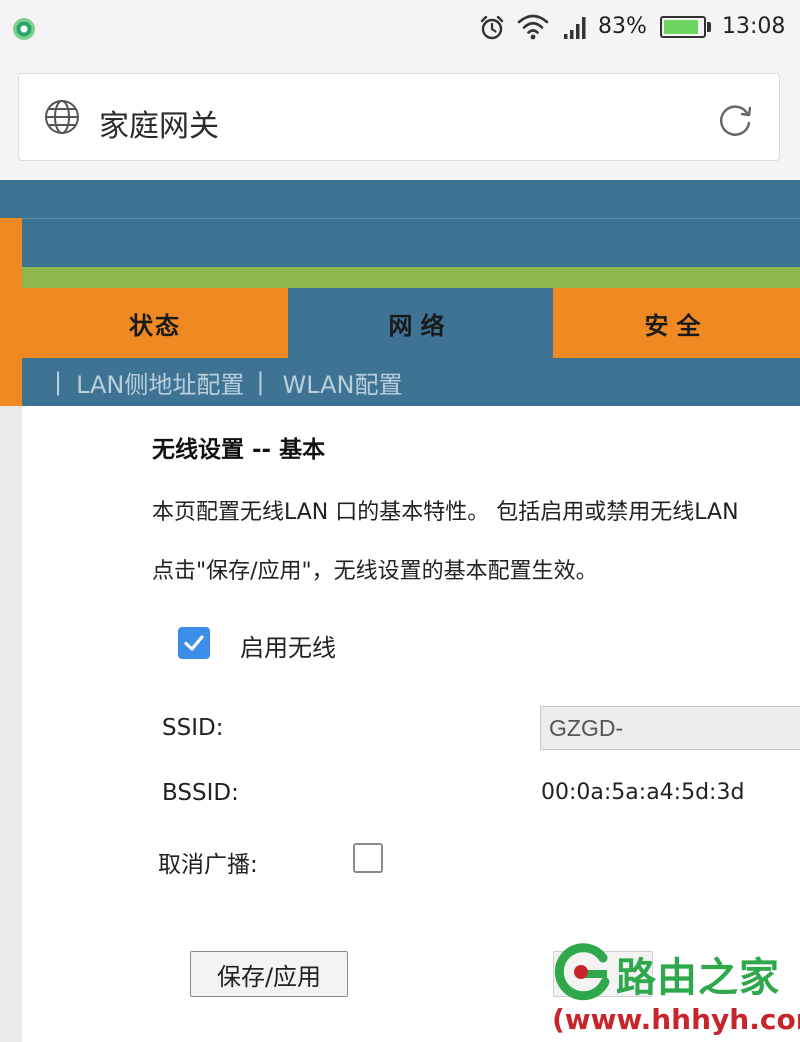 The image size is (800, 1042). What do you see at coordinates (160, 382) in the screenshot?
I see `subnav-item-lan-config: LAN侧地址配置` at bounding box center [160, 382].